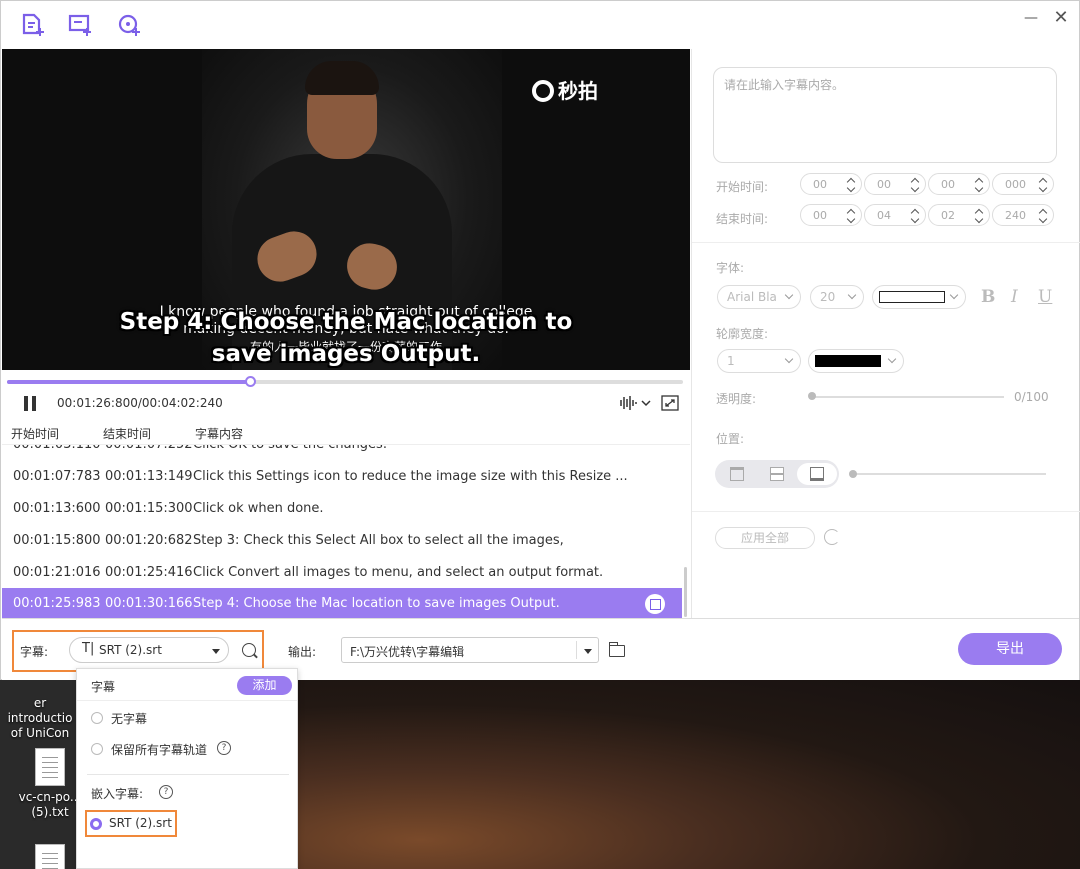 This screenshot has height=869, width=1080. Describe the element at coordinates (130, 650) in the screenshot. I see `subtitle-track-value: SRT (2).srt` at that location.